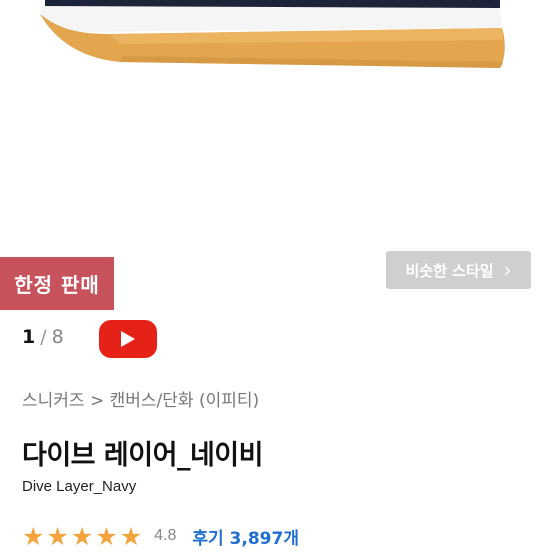  What do you see at coordinates (272, 34) in the screenshot?
I see `sneaker-illustration` at bounding box center [272, 34].